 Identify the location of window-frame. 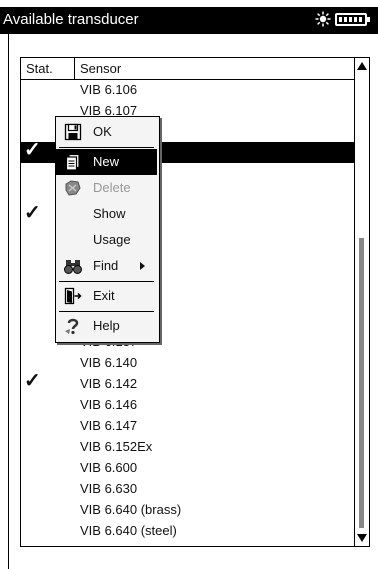
(8, 301).